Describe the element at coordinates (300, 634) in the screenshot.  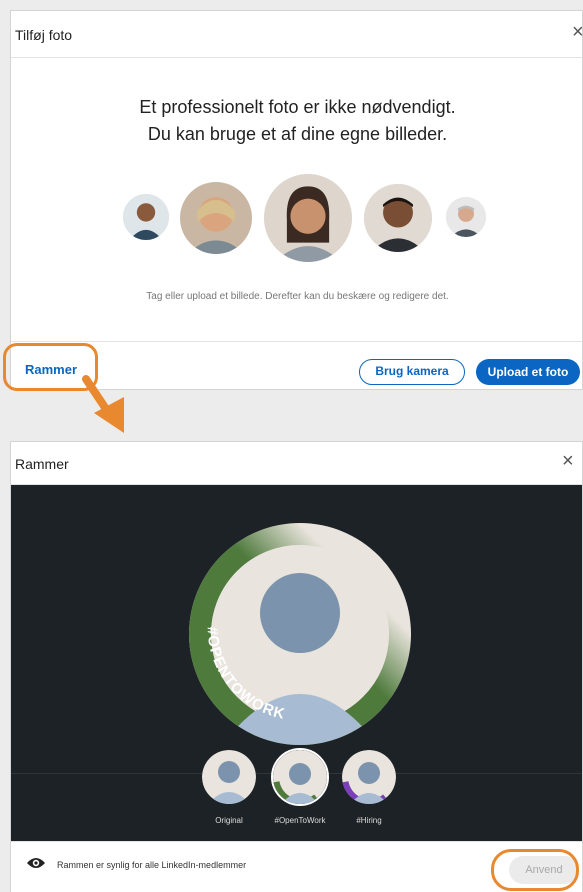
I see `frame-preview: #OPENTOWORK` at that location.